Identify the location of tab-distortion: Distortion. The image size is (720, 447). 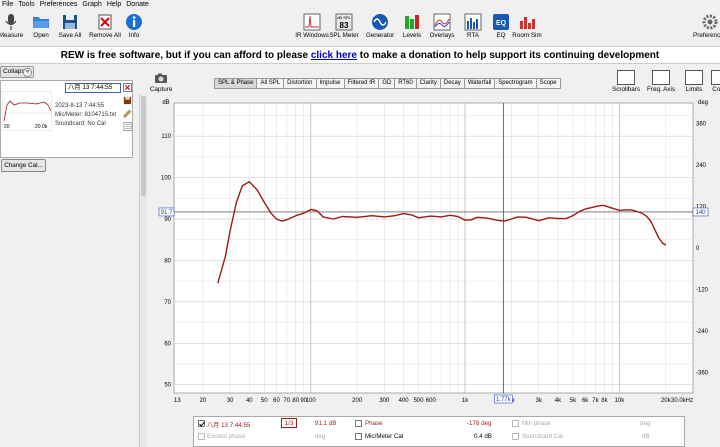
(300, 83).